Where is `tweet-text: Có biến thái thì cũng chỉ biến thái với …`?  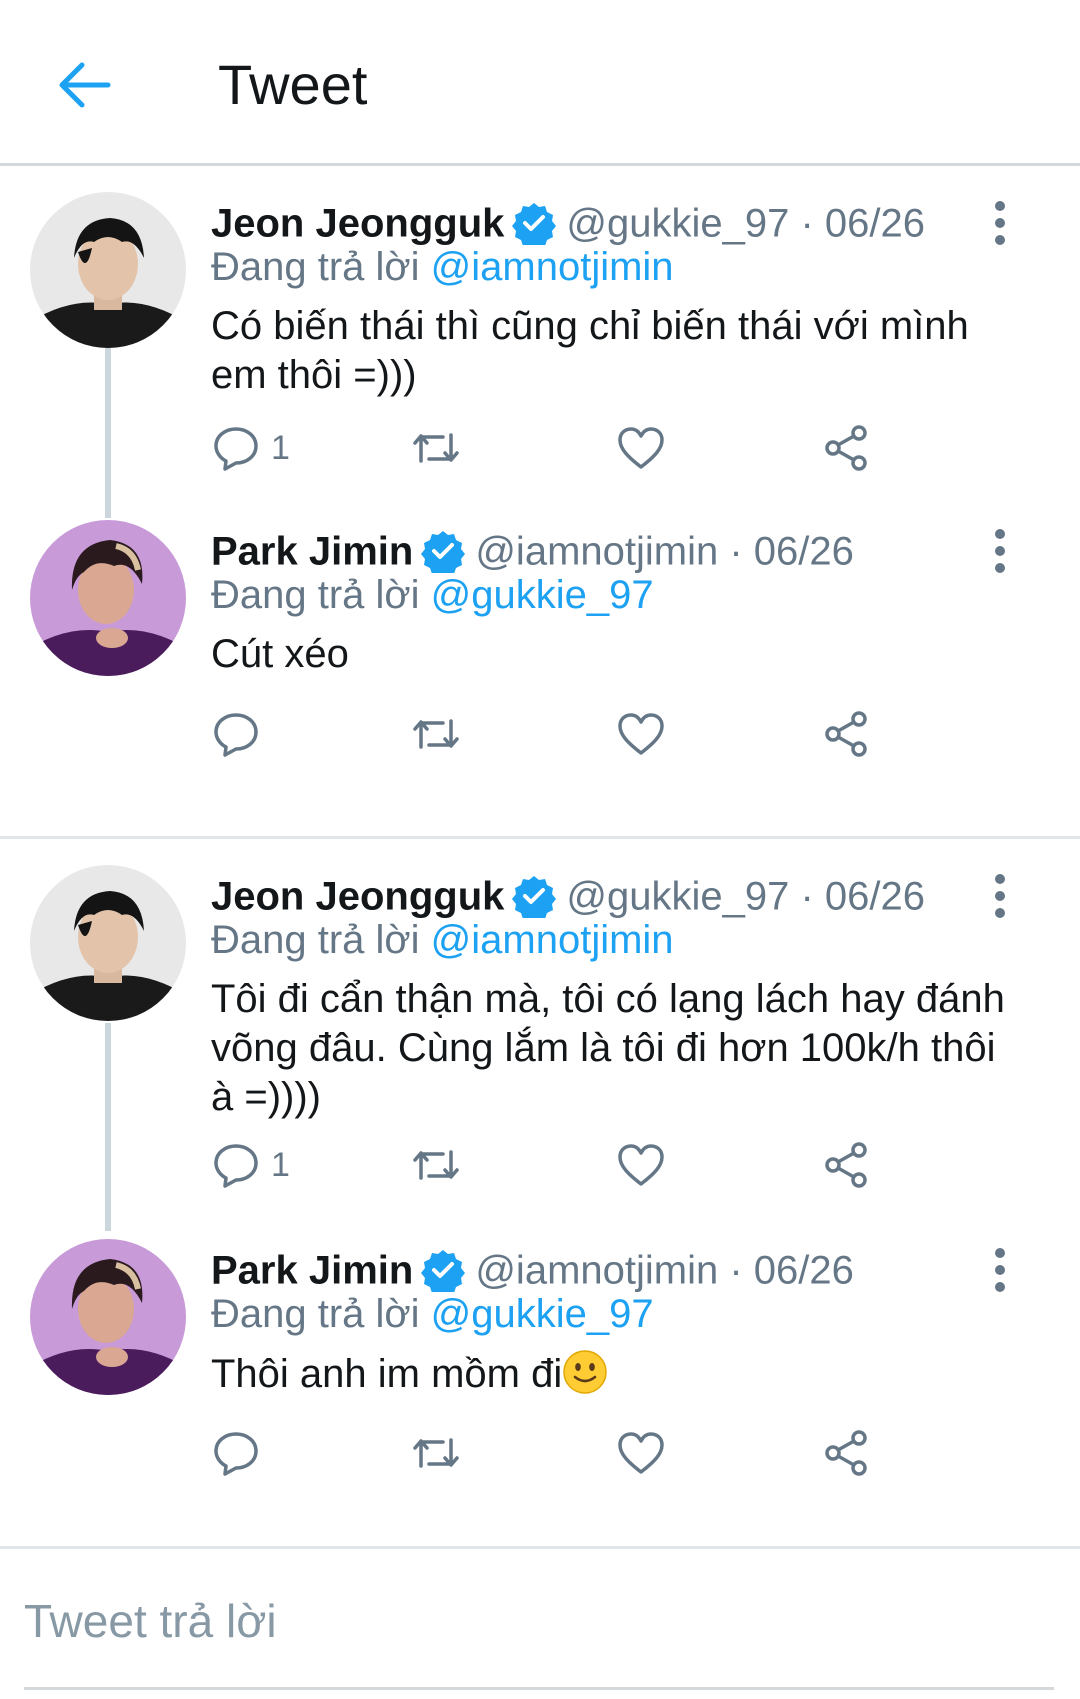 tweet-text: Có biến thái thì cũng chỉ biến thái với … is located at coordinates (590, 350).